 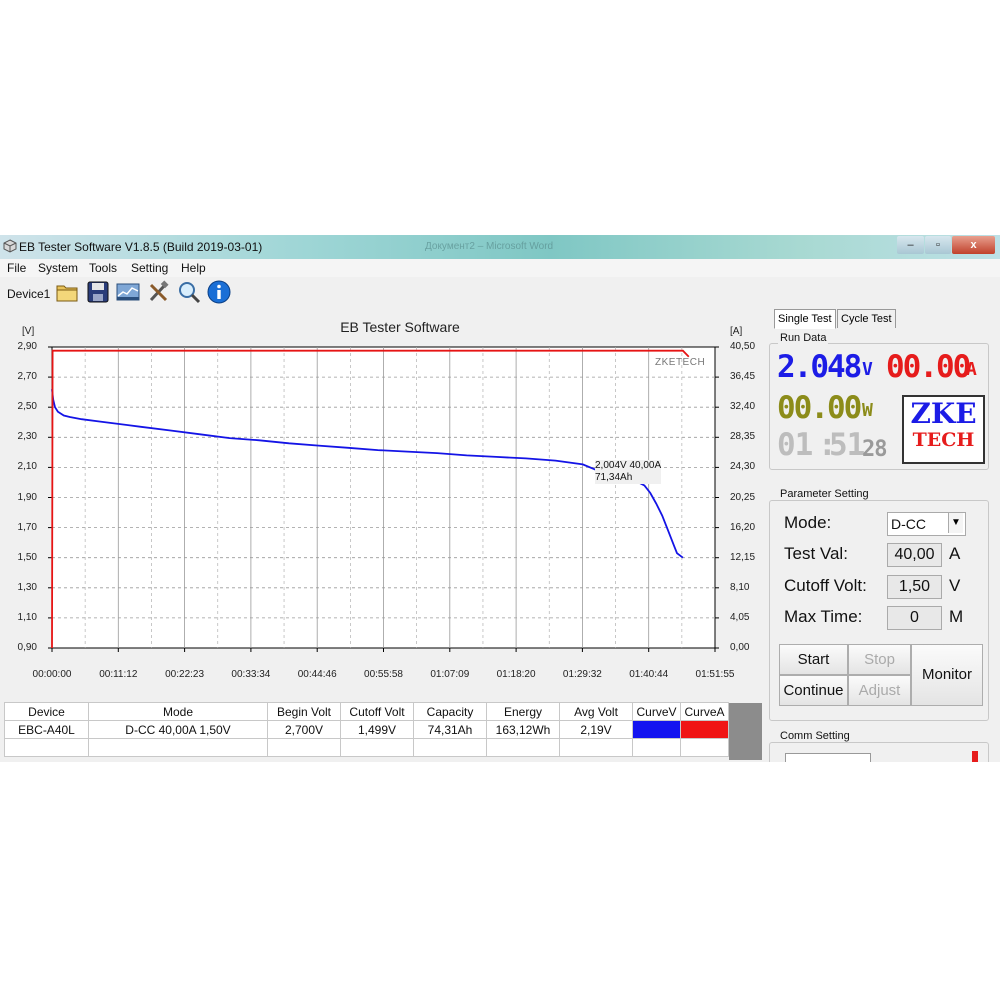 What do you see at coordinates (914, 555) in the screenshot?
I see `test-val-input: 40,00` at bounding box center [914, 555].